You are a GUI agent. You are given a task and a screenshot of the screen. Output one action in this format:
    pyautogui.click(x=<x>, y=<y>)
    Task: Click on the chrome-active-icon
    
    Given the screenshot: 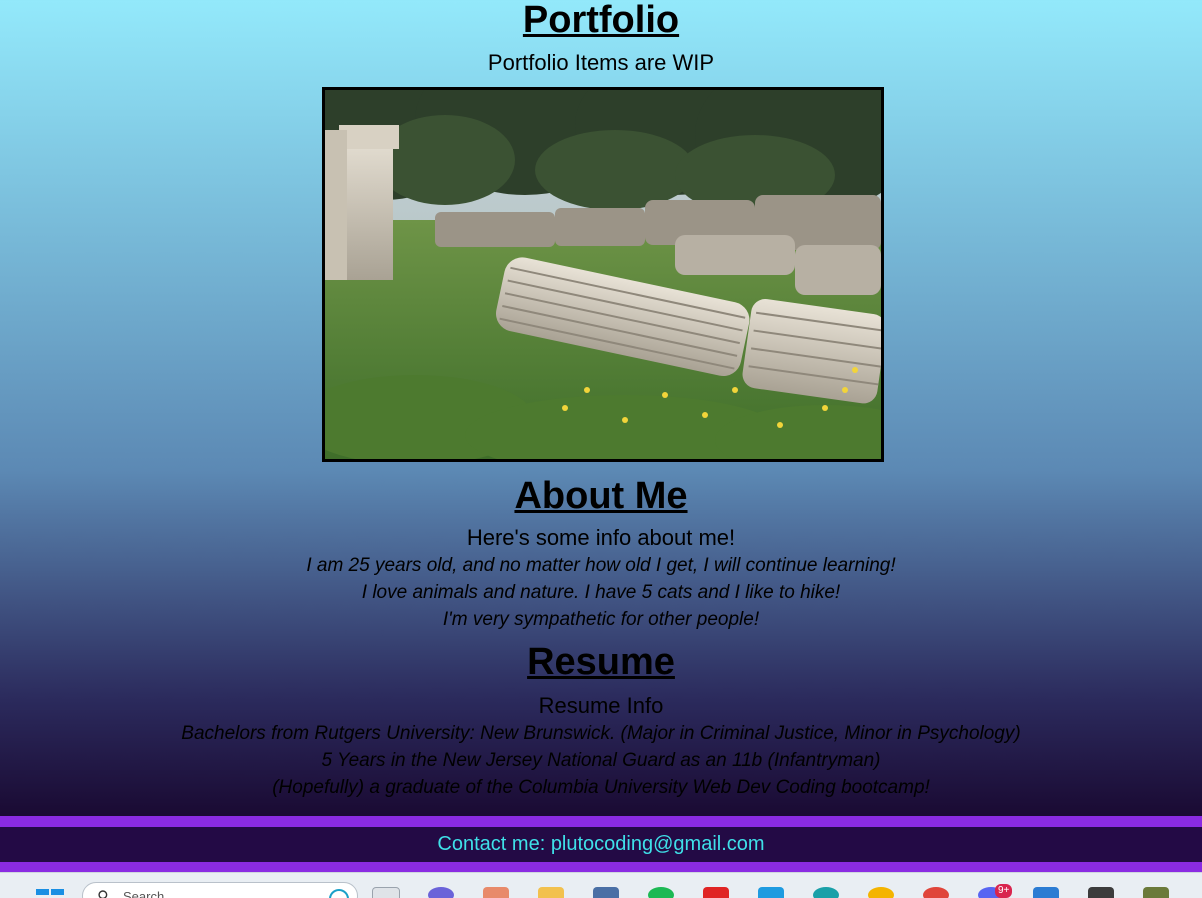 What is the action you would take?
    pyautogui.click(x=881, y=892)
    